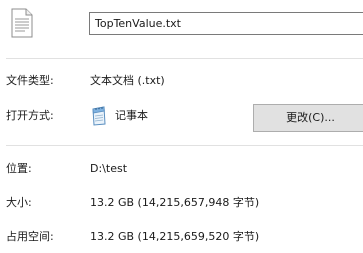 Image resolution: width=363 pixels, height=253 pixels. I want to click on disk-size-value: 13.2 GB (14,215,659,520 字节), so click(175, 236).